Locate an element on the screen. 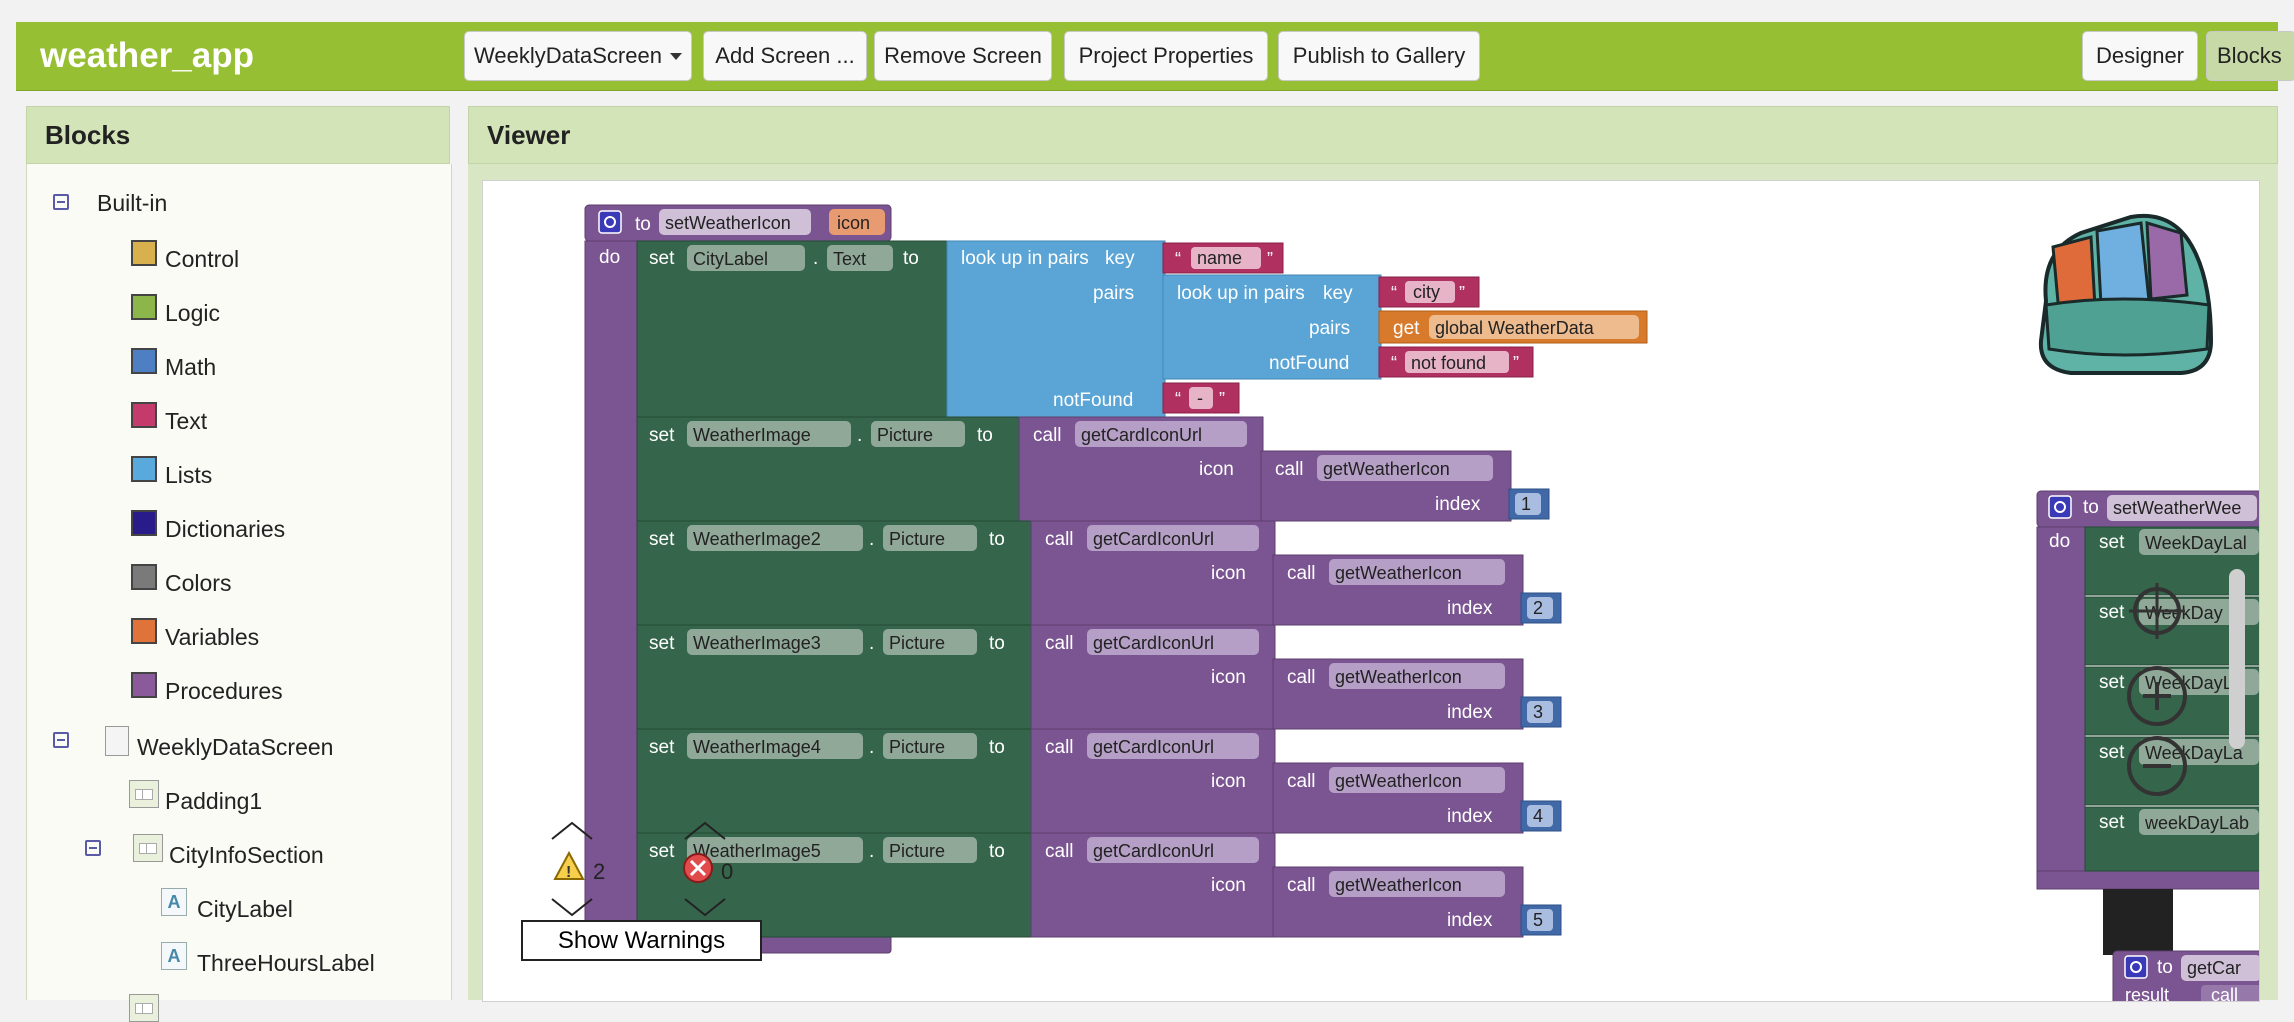  proc-param: icon is located at coordinates (853, 223).